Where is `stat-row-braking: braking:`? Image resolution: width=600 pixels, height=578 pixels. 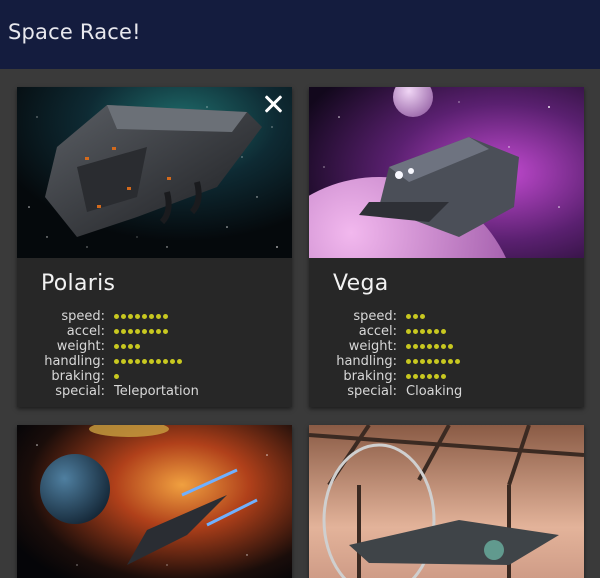 stat-row-braking: braking: is located at coordinates (446, 376).